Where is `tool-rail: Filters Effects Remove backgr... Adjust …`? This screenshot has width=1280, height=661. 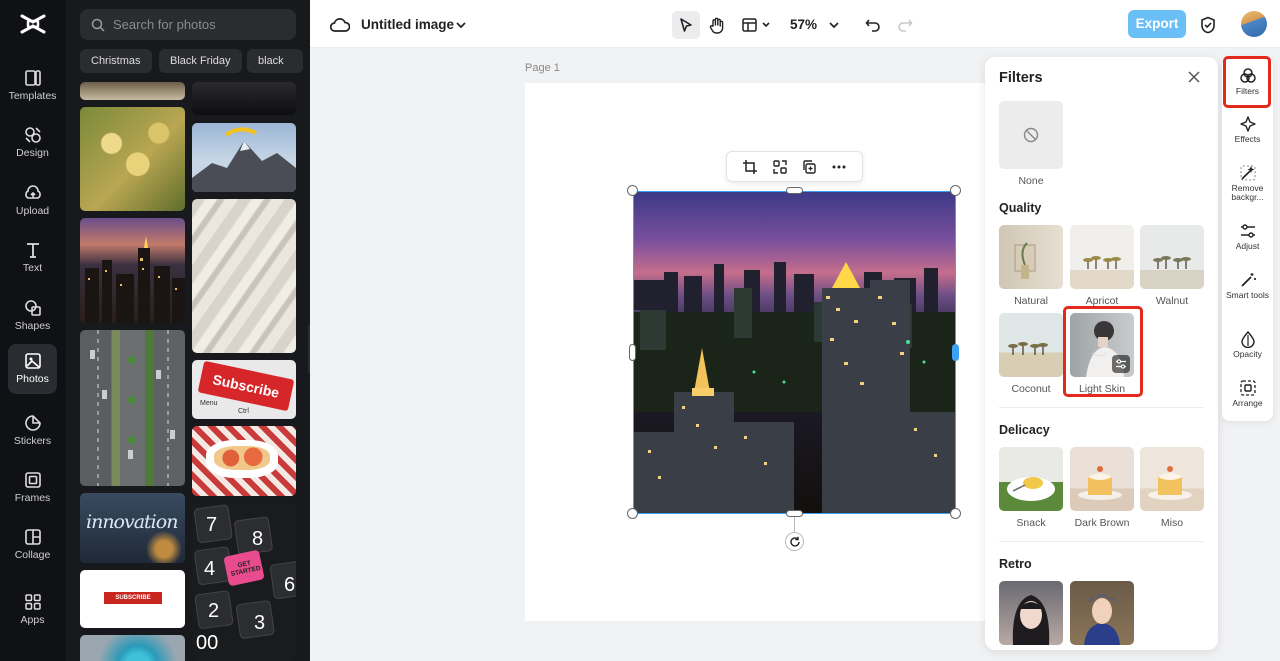 tool-rail: Filters Effects Remove backgr... Adjust … is located at coordinates (1247, 239).